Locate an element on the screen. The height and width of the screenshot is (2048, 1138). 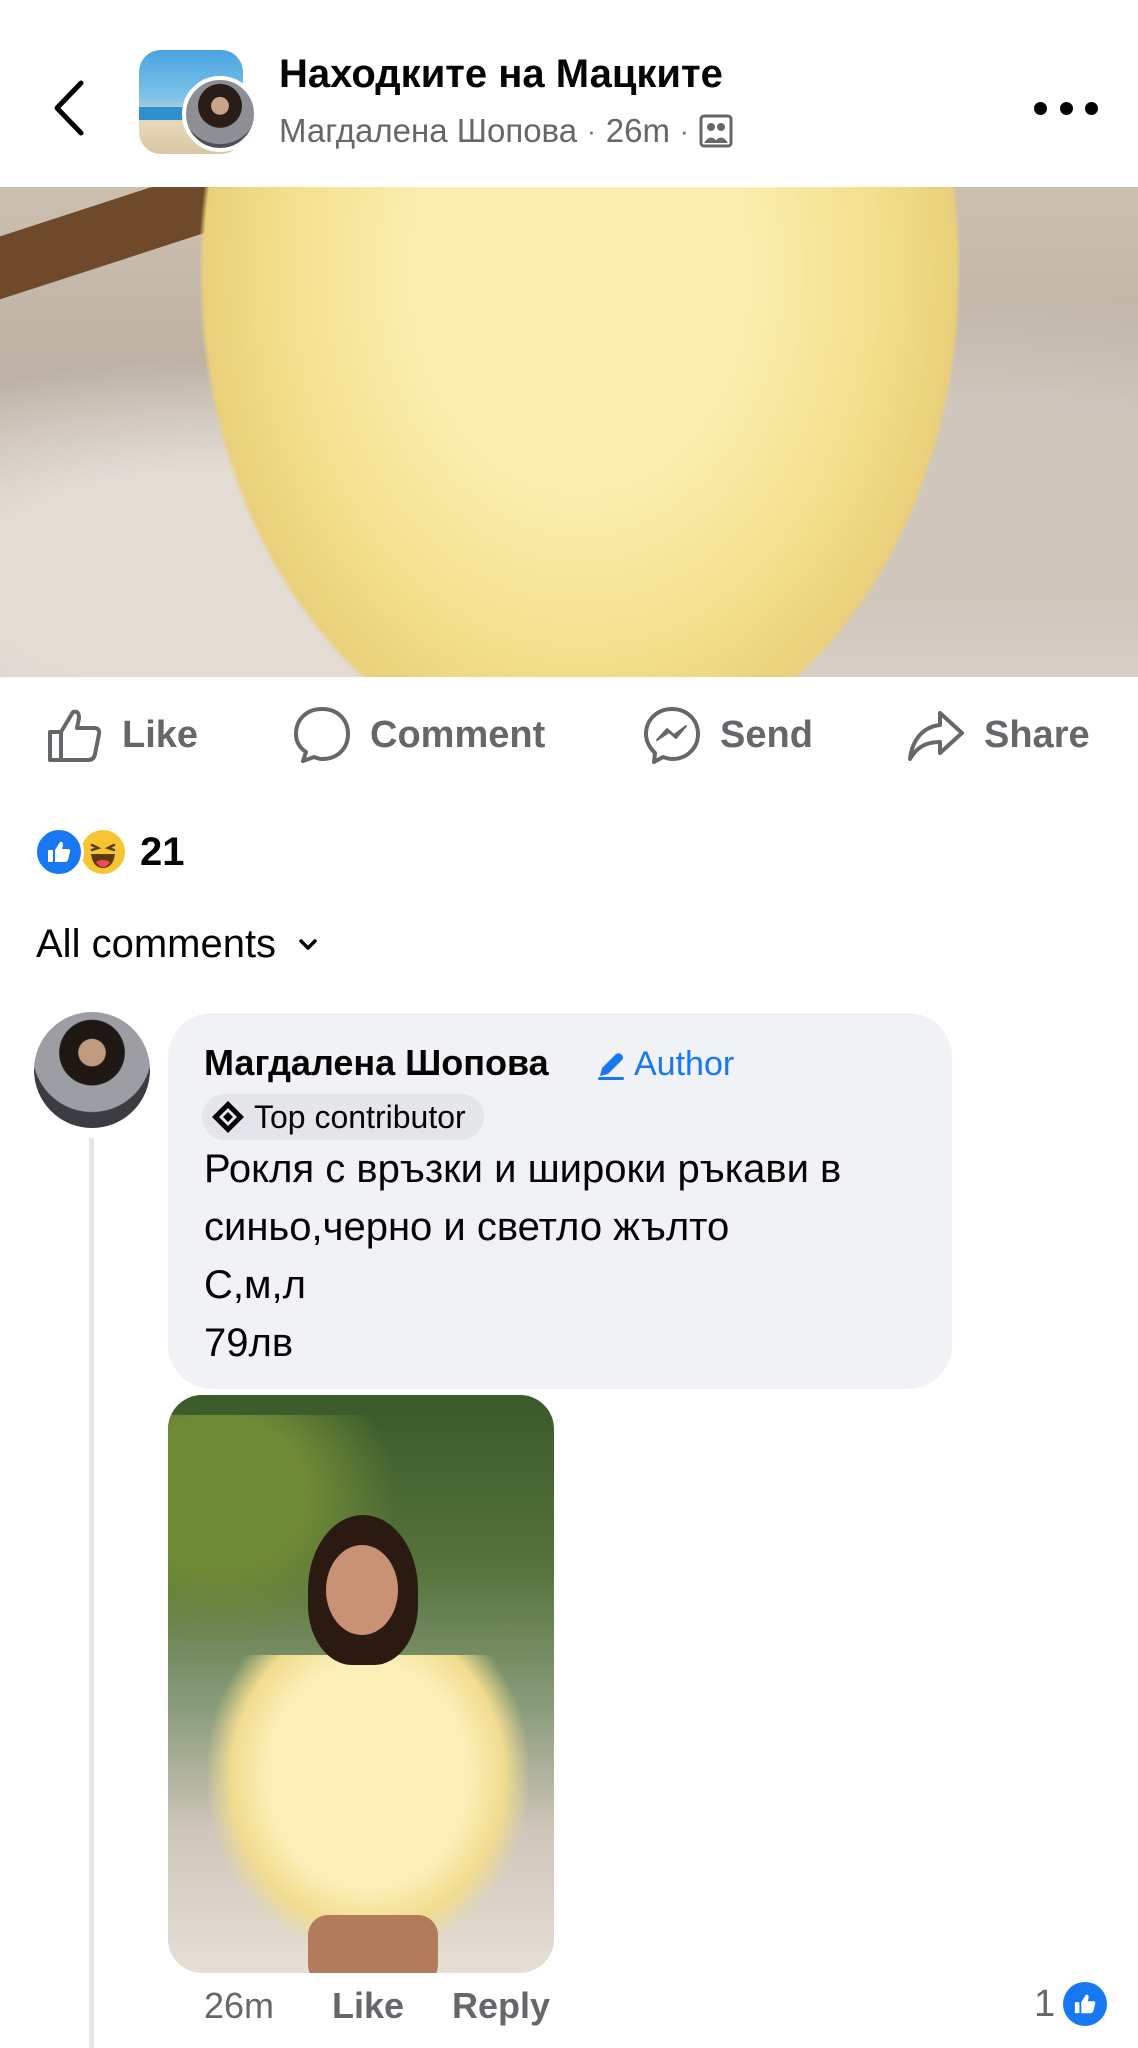
post-time: 26m is located at coordinates (638, 131).